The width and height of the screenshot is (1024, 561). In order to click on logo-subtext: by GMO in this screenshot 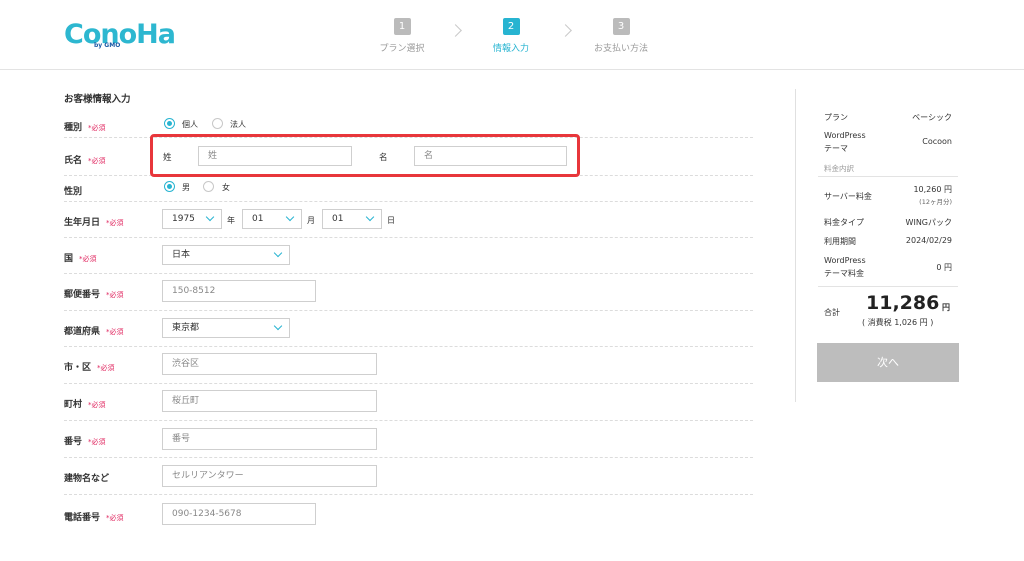, I will do `click(107, 45)`.